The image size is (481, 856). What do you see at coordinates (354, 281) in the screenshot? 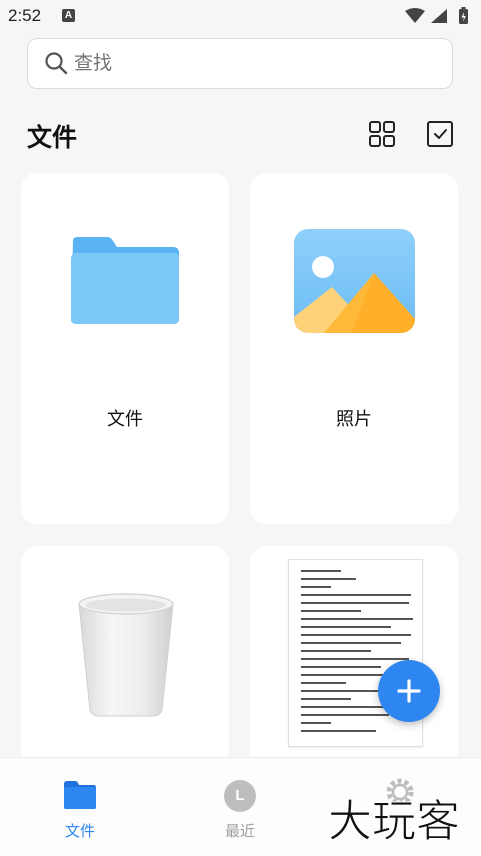
I see `photo-icon` at bounding box center [354, 281].